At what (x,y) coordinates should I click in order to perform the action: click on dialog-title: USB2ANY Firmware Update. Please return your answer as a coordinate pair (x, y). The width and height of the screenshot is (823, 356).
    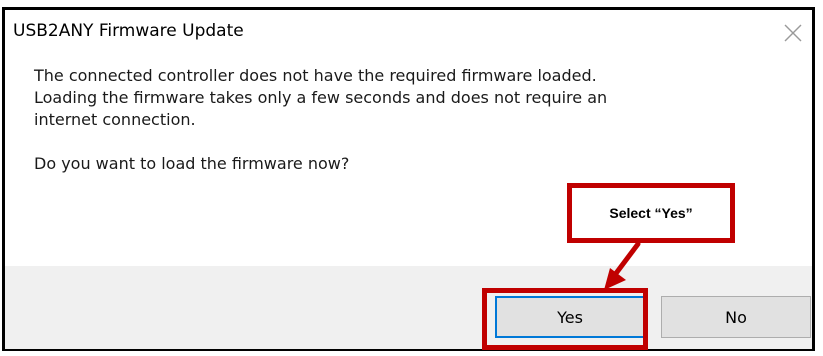
    Looking at the image, I should click on (128, 31).